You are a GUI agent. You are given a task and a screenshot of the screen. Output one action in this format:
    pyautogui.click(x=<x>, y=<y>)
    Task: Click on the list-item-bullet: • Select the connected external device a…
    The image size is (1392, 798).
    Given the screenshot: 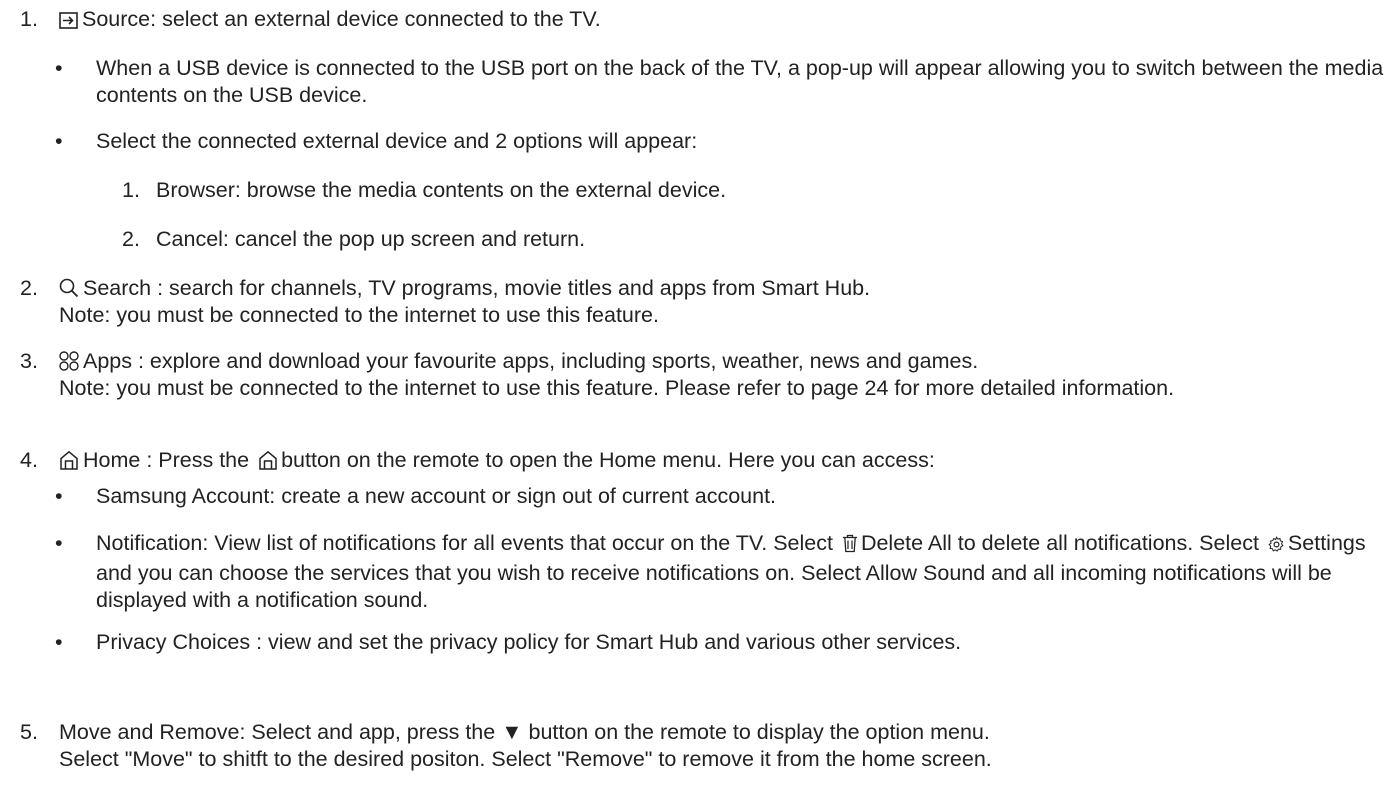 What is the action you would take?
    pyautogui.click(x=720, y=141)
    